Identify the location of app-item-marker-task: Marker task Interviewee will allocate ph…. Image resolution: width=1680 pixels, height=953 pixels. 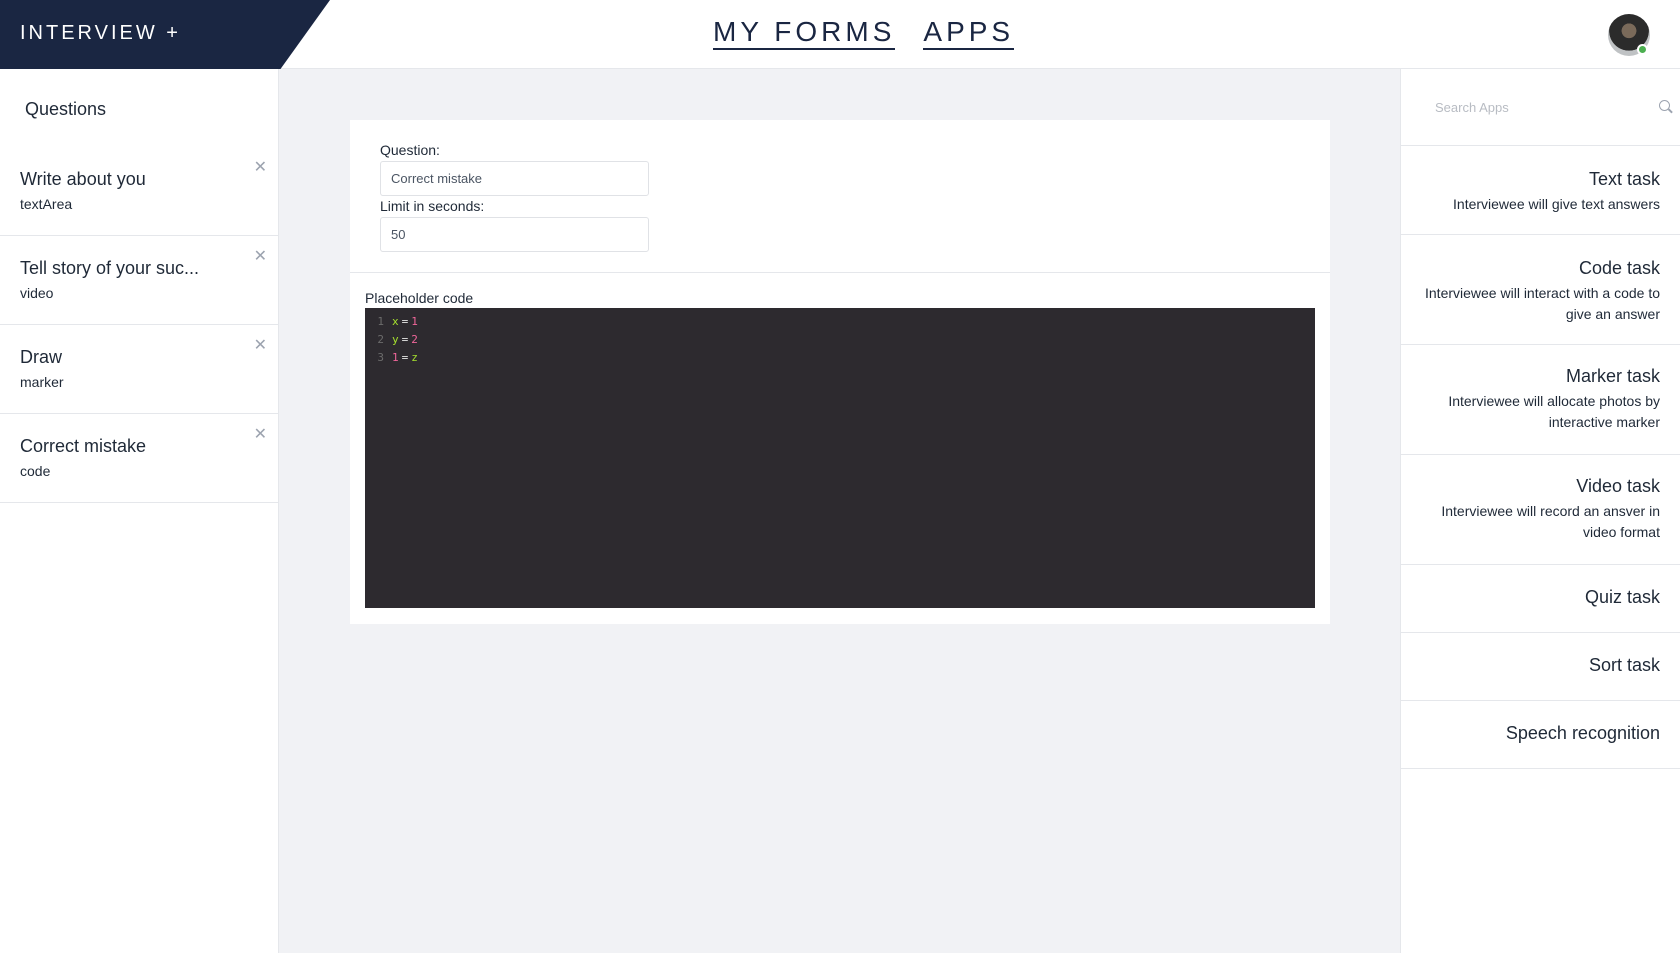
(1540, 400).